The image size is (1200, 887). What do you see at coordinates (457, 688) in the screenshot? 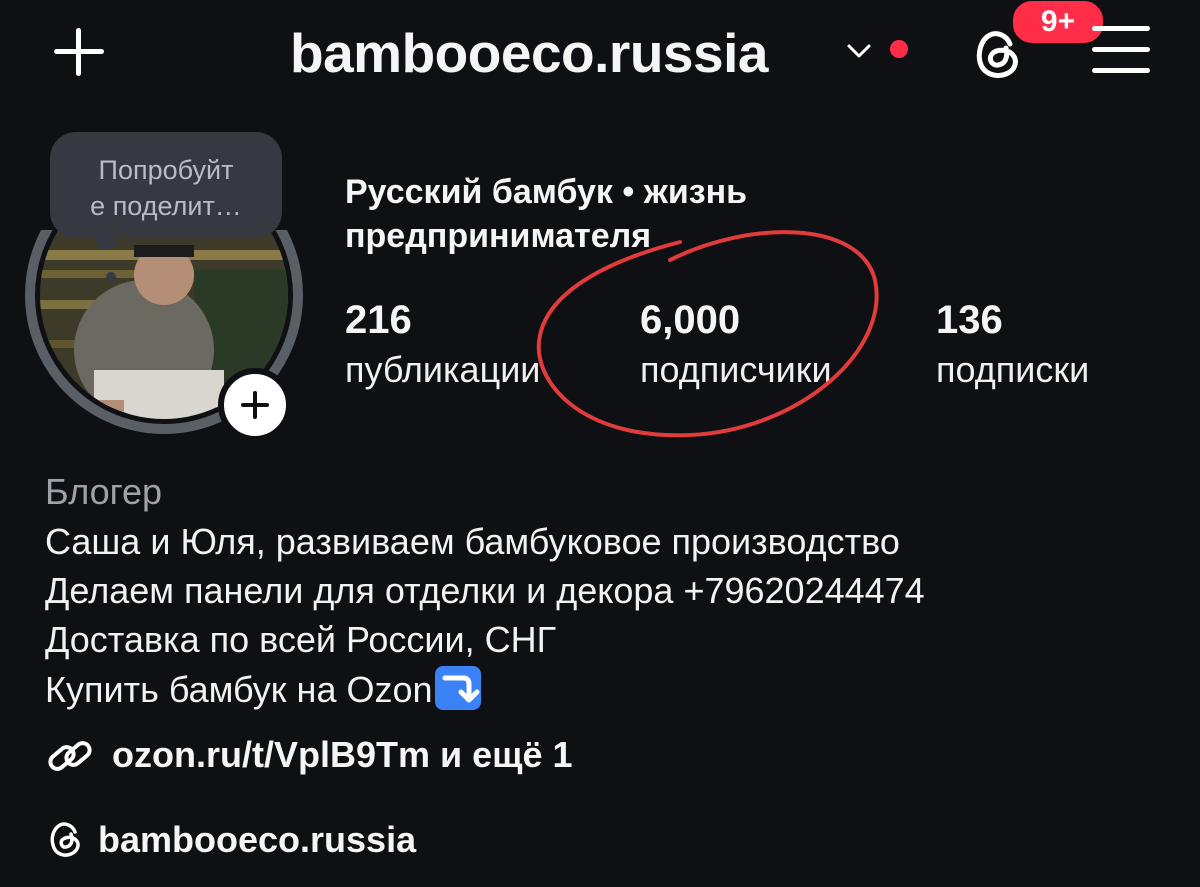
I see `arrow-down-right-emoji-icon` at bounding box center [457, 688].